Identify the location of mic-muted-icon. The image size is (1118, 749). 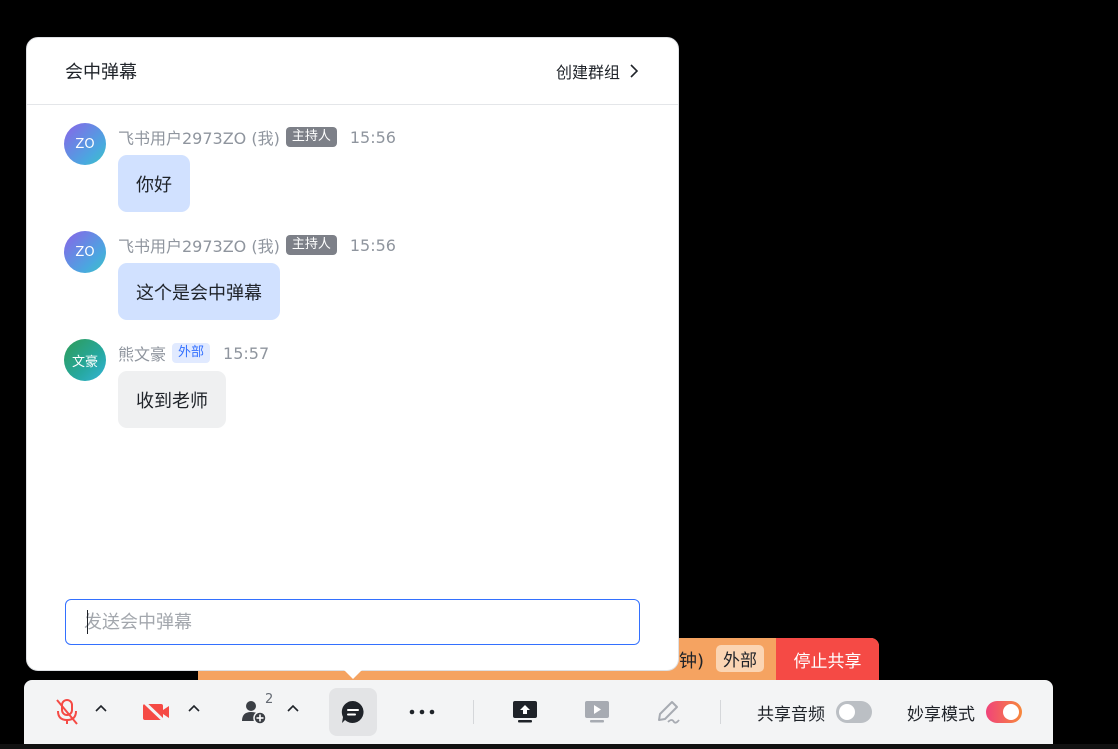
(67, 712).